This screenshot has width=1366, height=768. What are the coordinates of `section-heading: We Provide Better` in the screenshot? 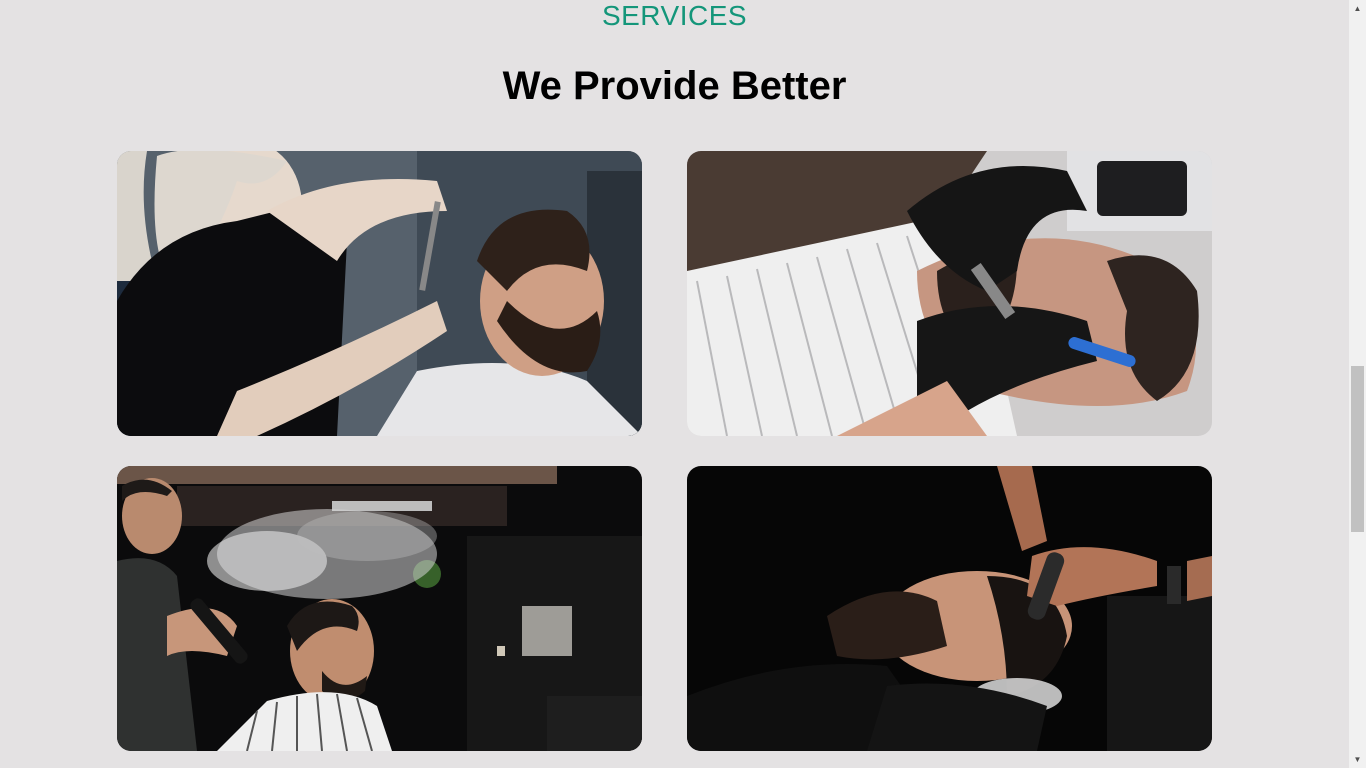 It's located at (674, 86).